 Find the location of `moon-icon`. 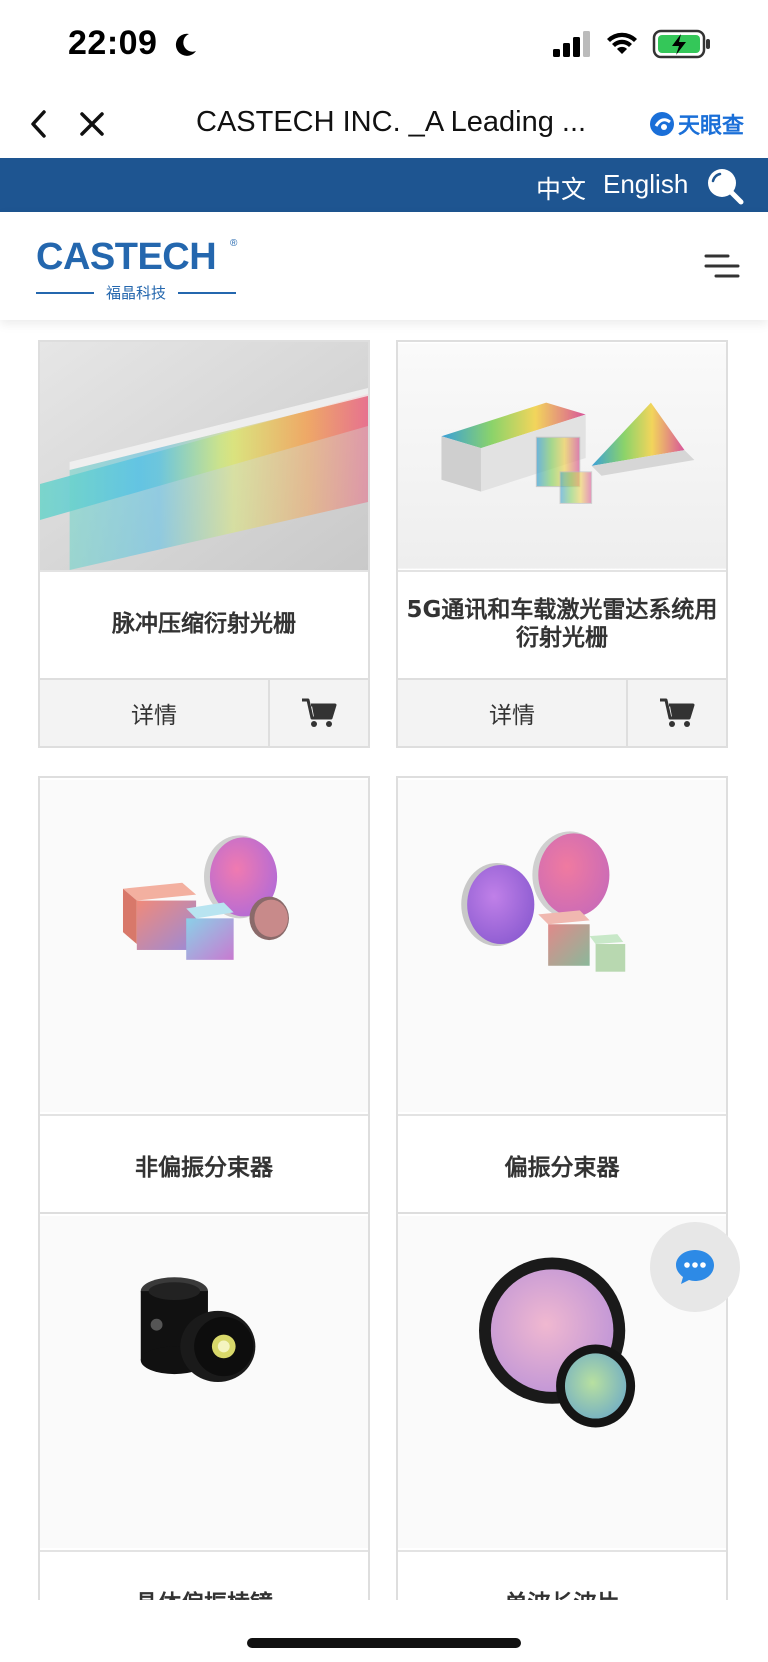

moon-icon is located at coordinates (185, 44).